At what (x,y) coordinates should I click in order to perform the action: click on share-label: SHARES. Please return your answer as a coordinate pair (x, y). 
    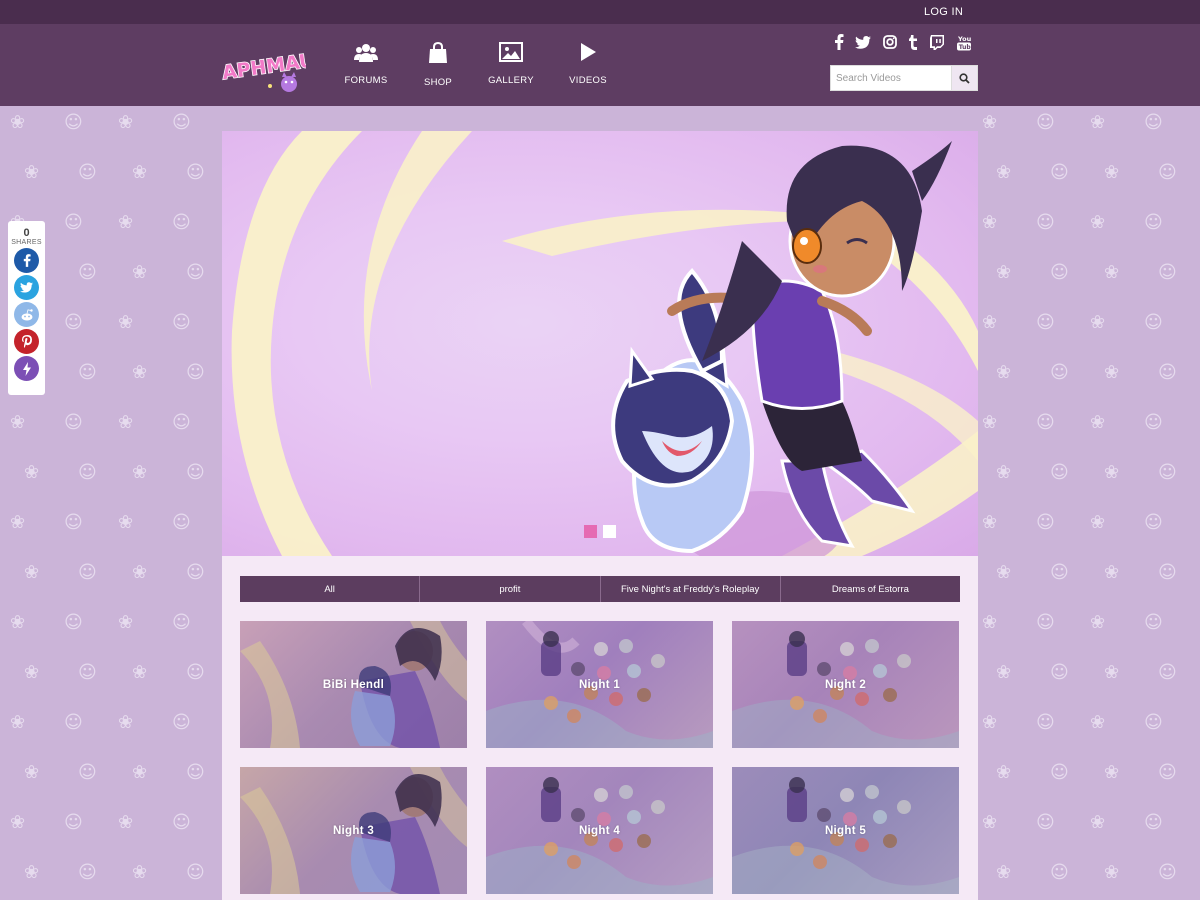
    Looking at the image, I should click on (26, 242).